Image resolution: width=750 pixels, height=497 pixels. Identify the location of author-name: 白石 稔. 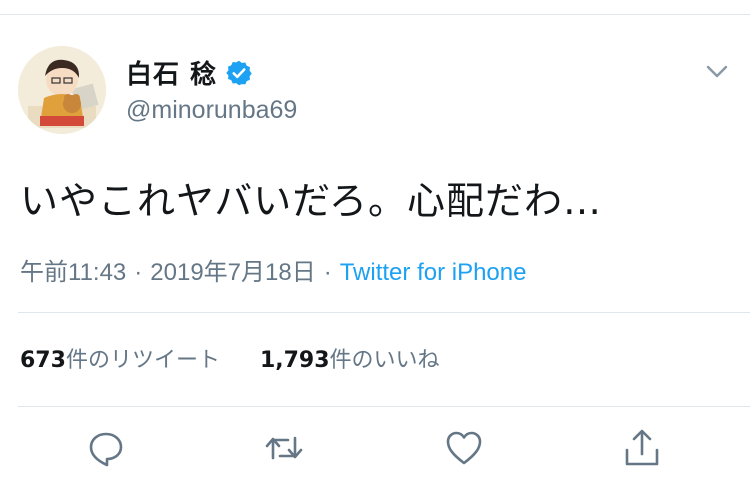
(171, 72).